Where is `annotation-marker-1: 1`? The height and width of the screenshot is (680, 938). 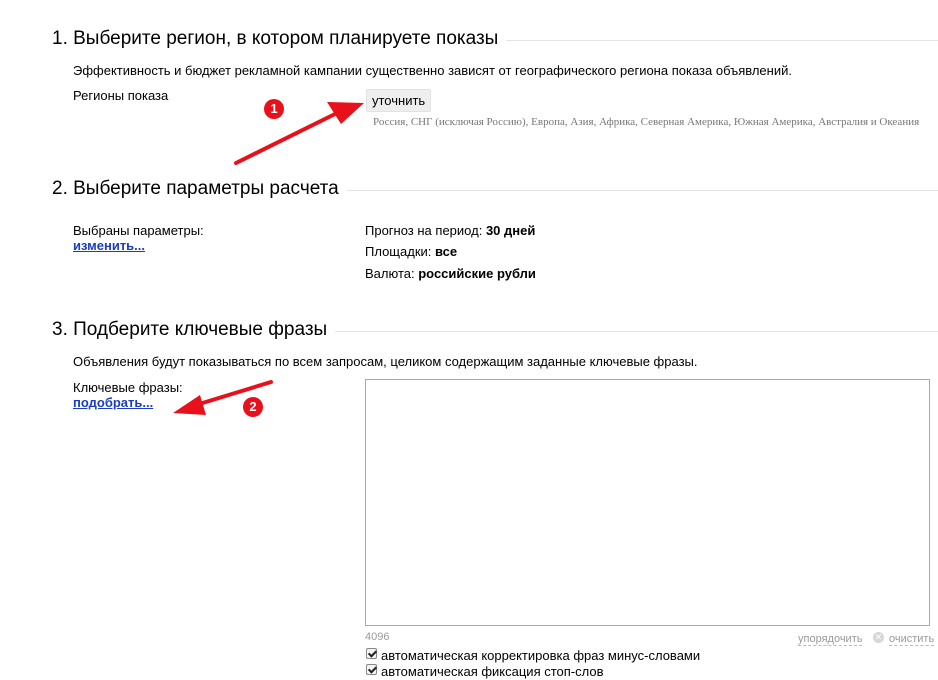 annotation-marker-1: 1 is located at coordinates (274, 109).